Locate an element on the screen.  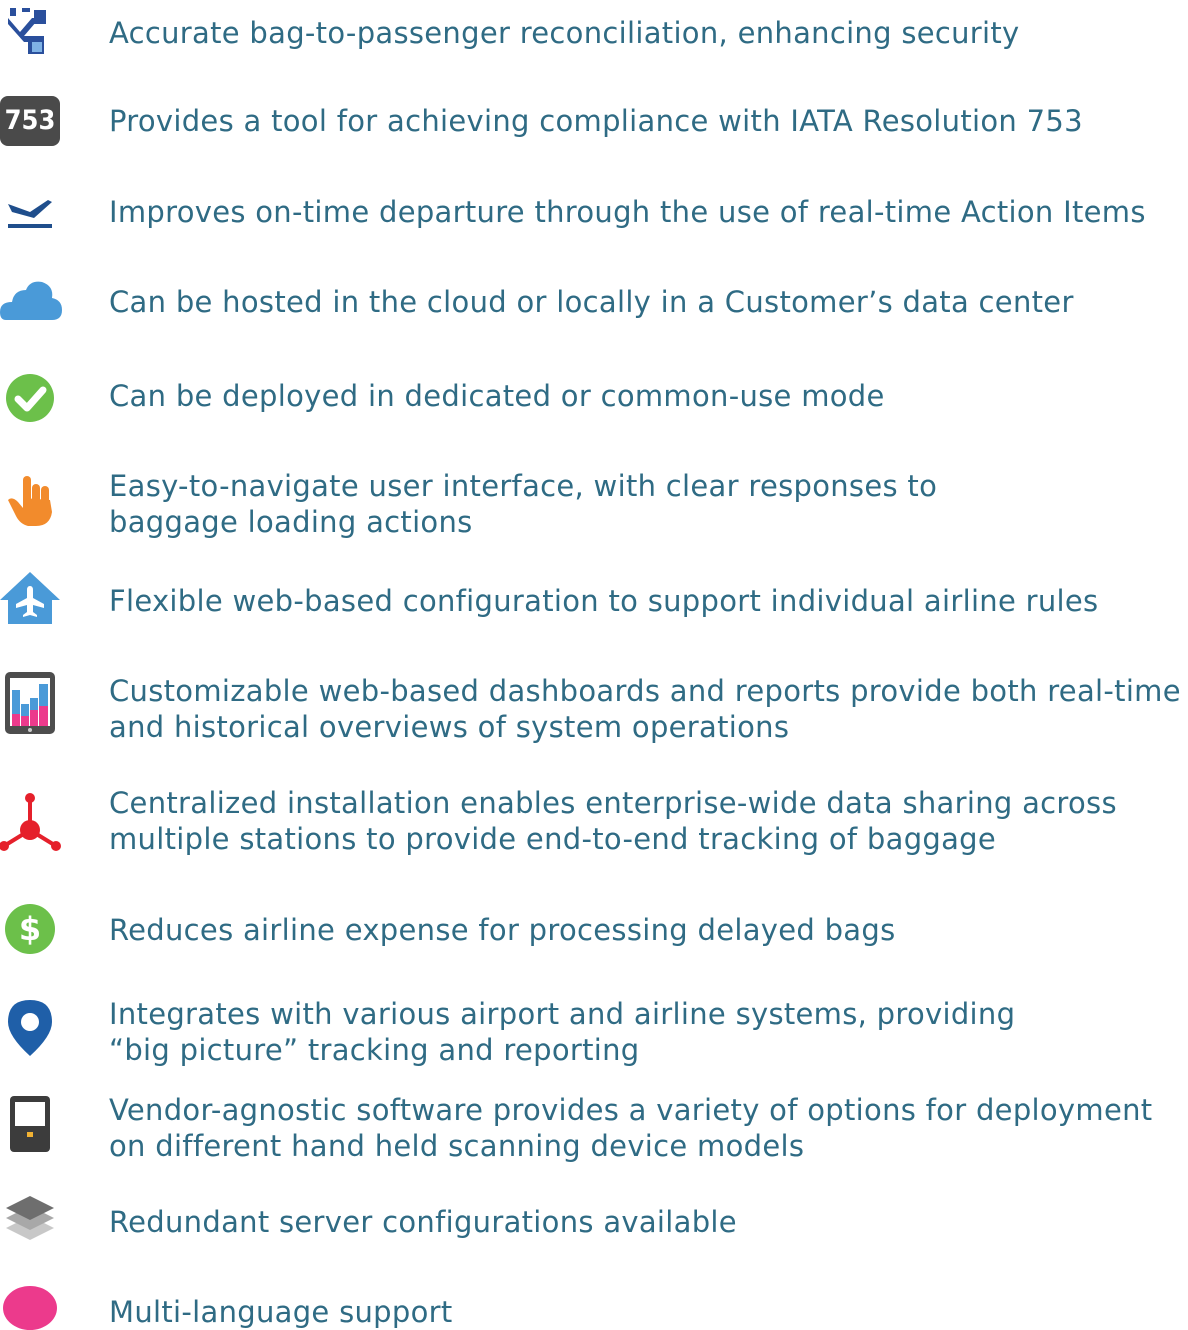
cloud-icon is located at coordinates (31, 300).